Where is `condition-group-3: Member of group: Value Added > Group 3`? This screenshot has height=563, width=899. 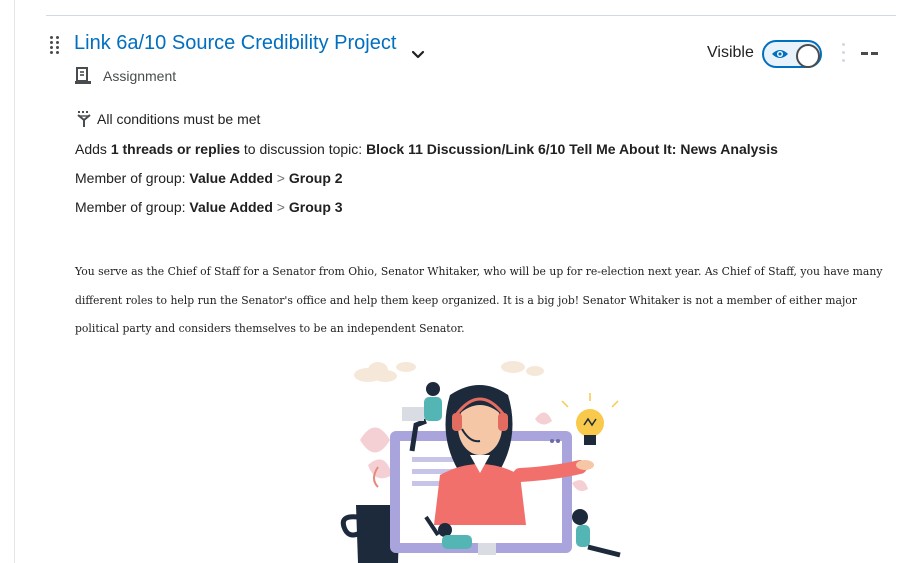
condition-group-3: Member of group: Value Added > Group 3 is located at coordinates (209, 207).